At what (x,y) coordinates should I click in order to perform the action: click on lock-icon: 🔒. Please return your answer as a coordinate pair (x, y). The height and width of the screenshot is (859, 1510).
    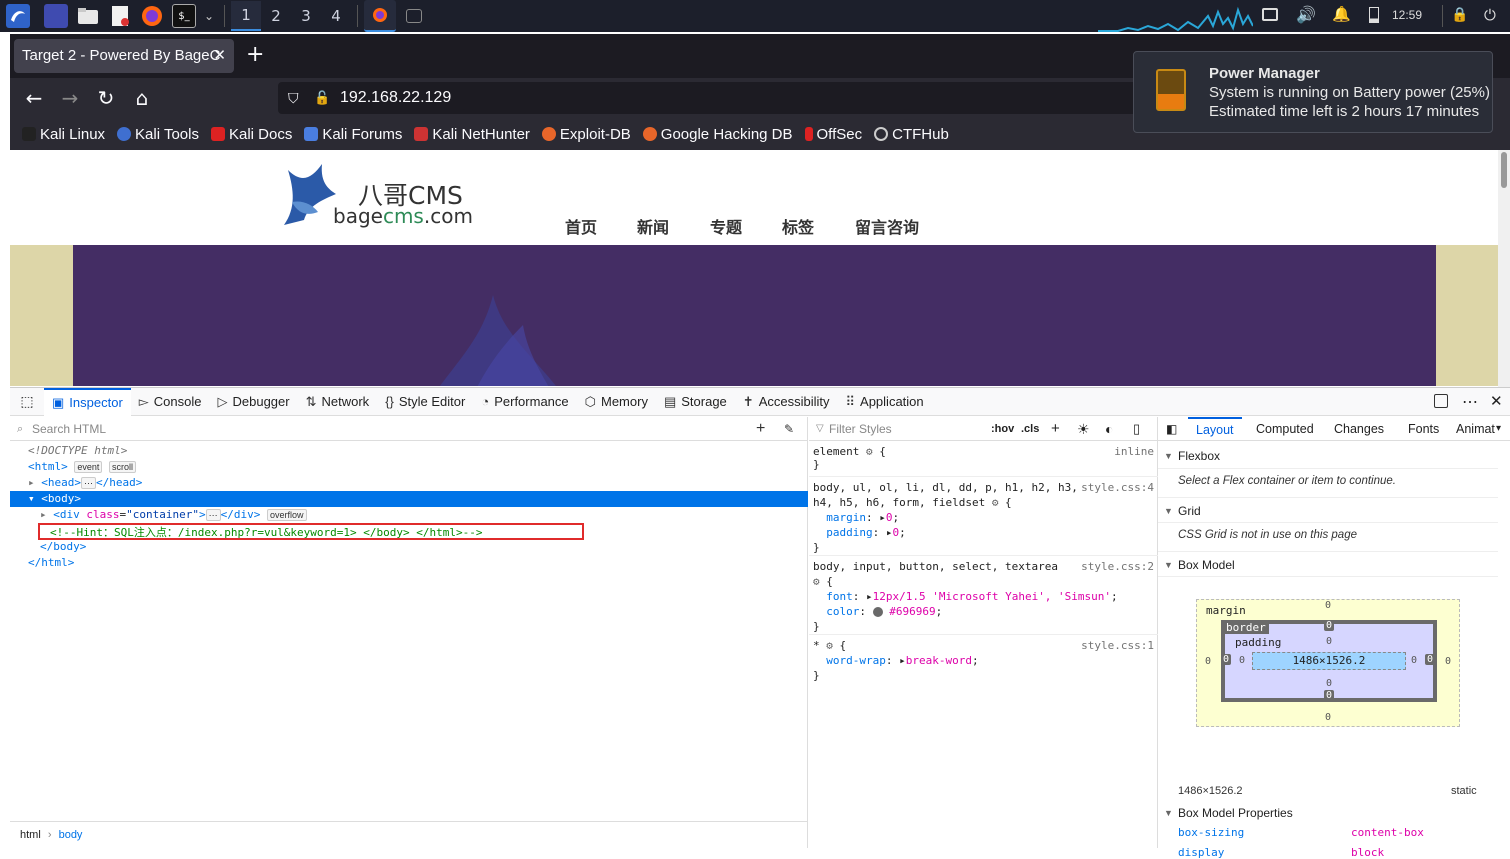
    Looking at the image, I should click on (1459, 15).